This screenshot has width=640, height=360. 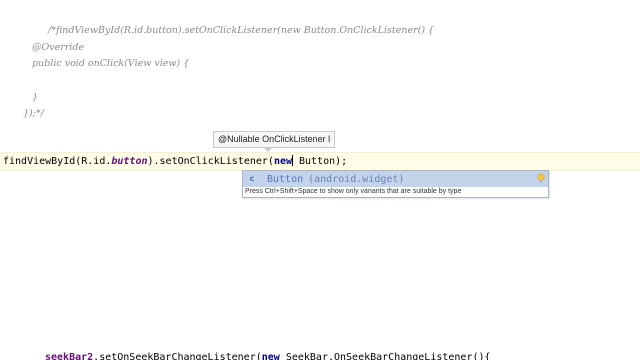 I want to click on class-icon: c, so click(x=252, y=178).